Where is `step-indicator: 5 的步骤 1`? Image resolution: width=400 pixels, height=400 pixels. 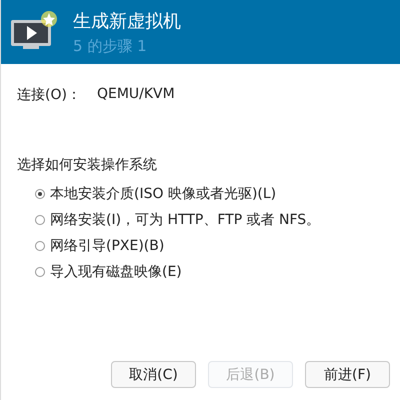 step-indicator: 5 的步骤 1 is located at coordinates (110, 46).